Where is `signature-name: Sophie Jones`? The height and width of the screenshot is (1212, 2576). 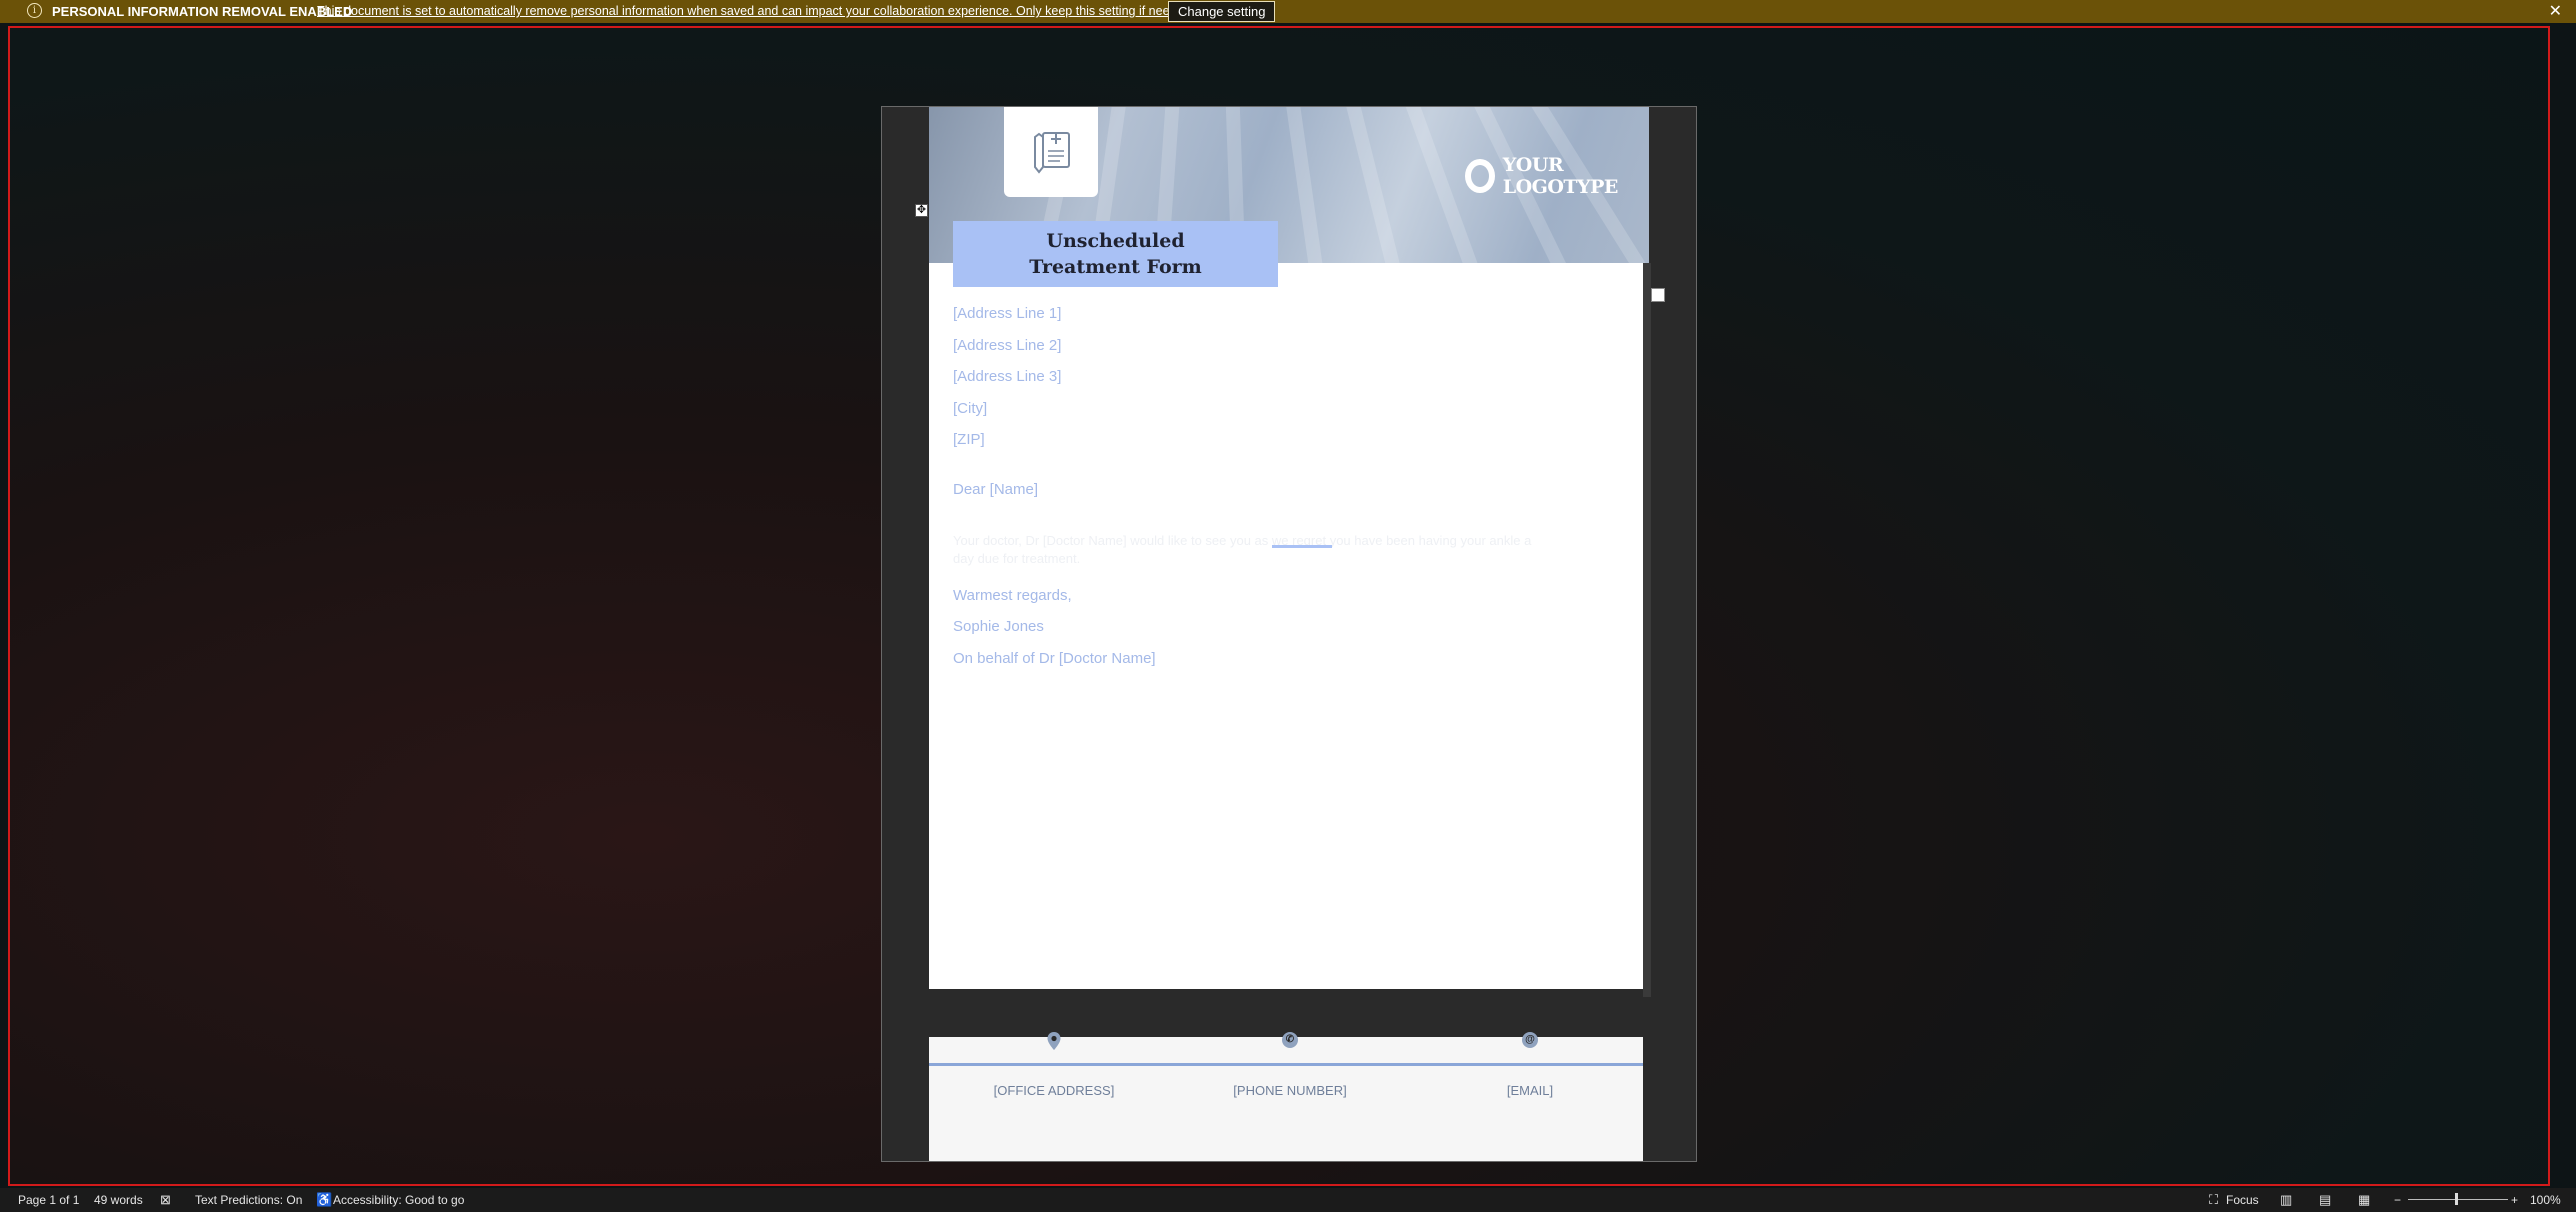 signature-name: Sophie Jones is located at coordinates (998, 626).